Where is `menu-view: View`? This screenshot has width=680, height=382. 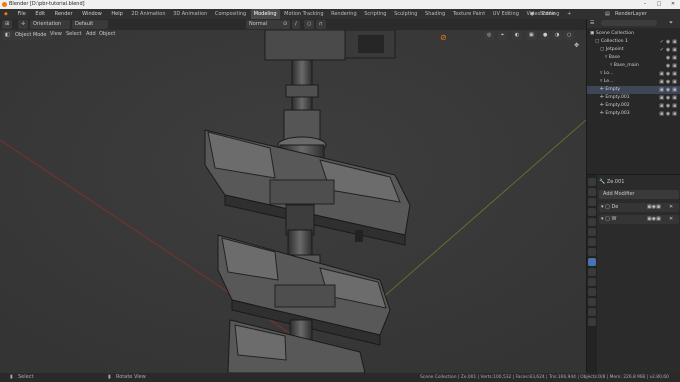 menu-view: View is located at coordinates (56, 34).